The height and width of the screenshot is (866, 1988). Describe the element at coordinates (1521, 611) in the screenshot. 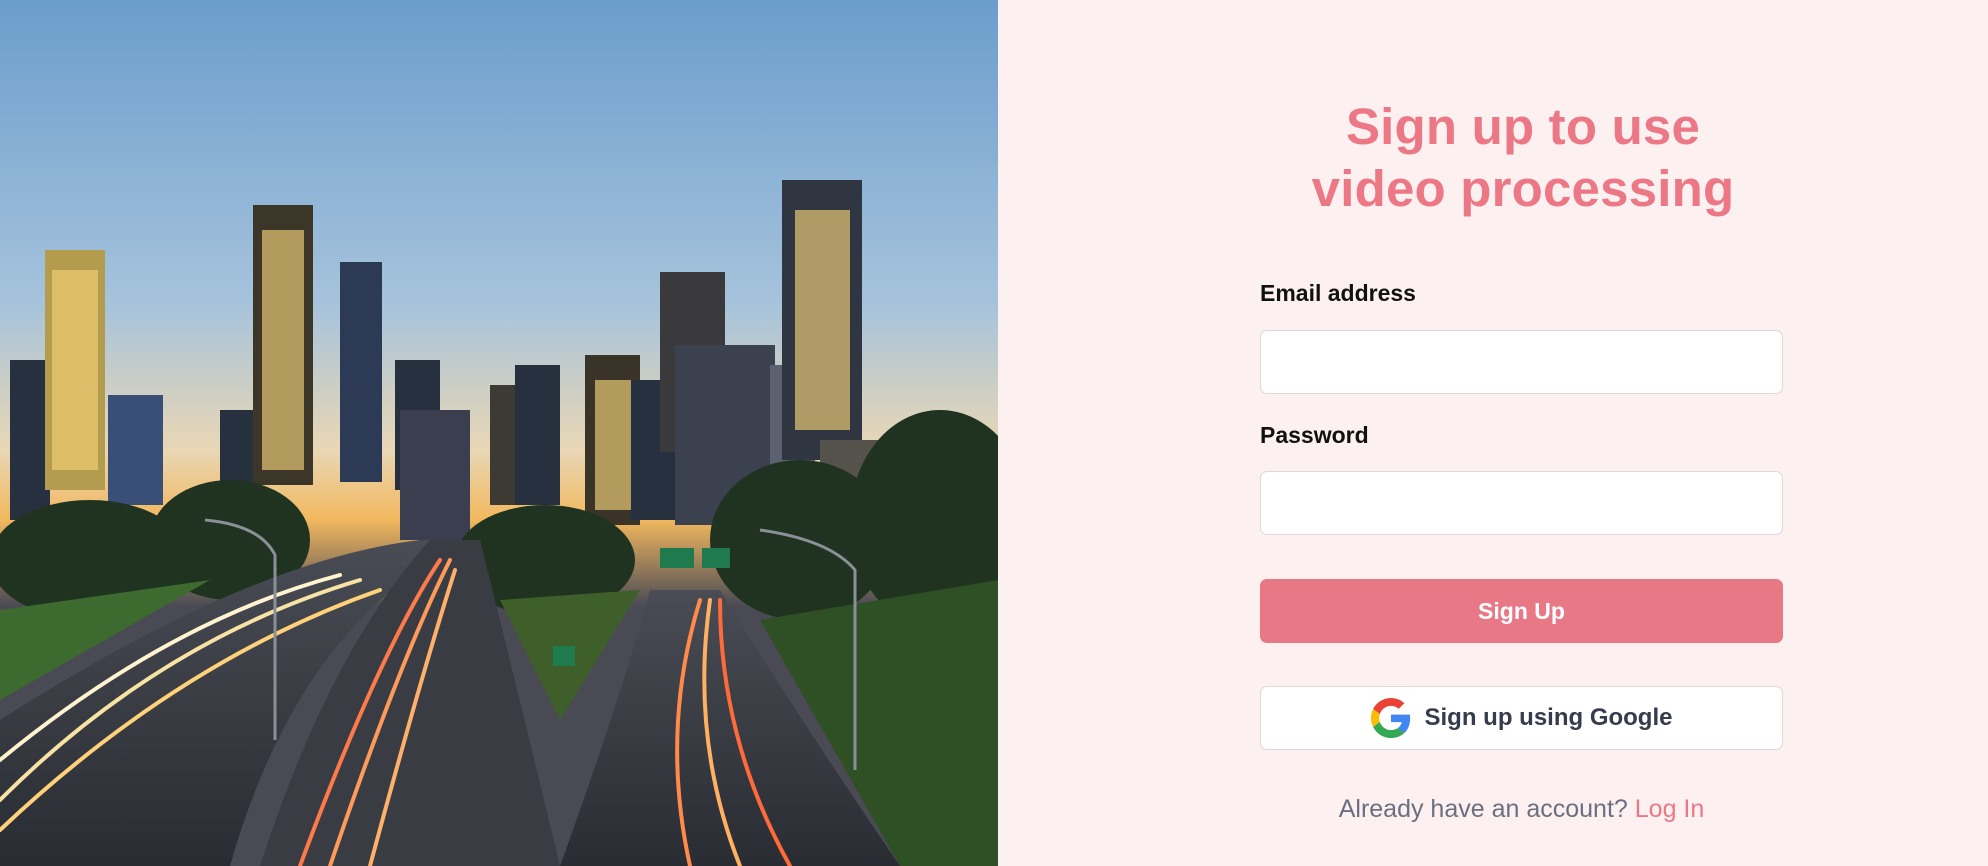

I see `sign-up-button: Sign Up` at that location.